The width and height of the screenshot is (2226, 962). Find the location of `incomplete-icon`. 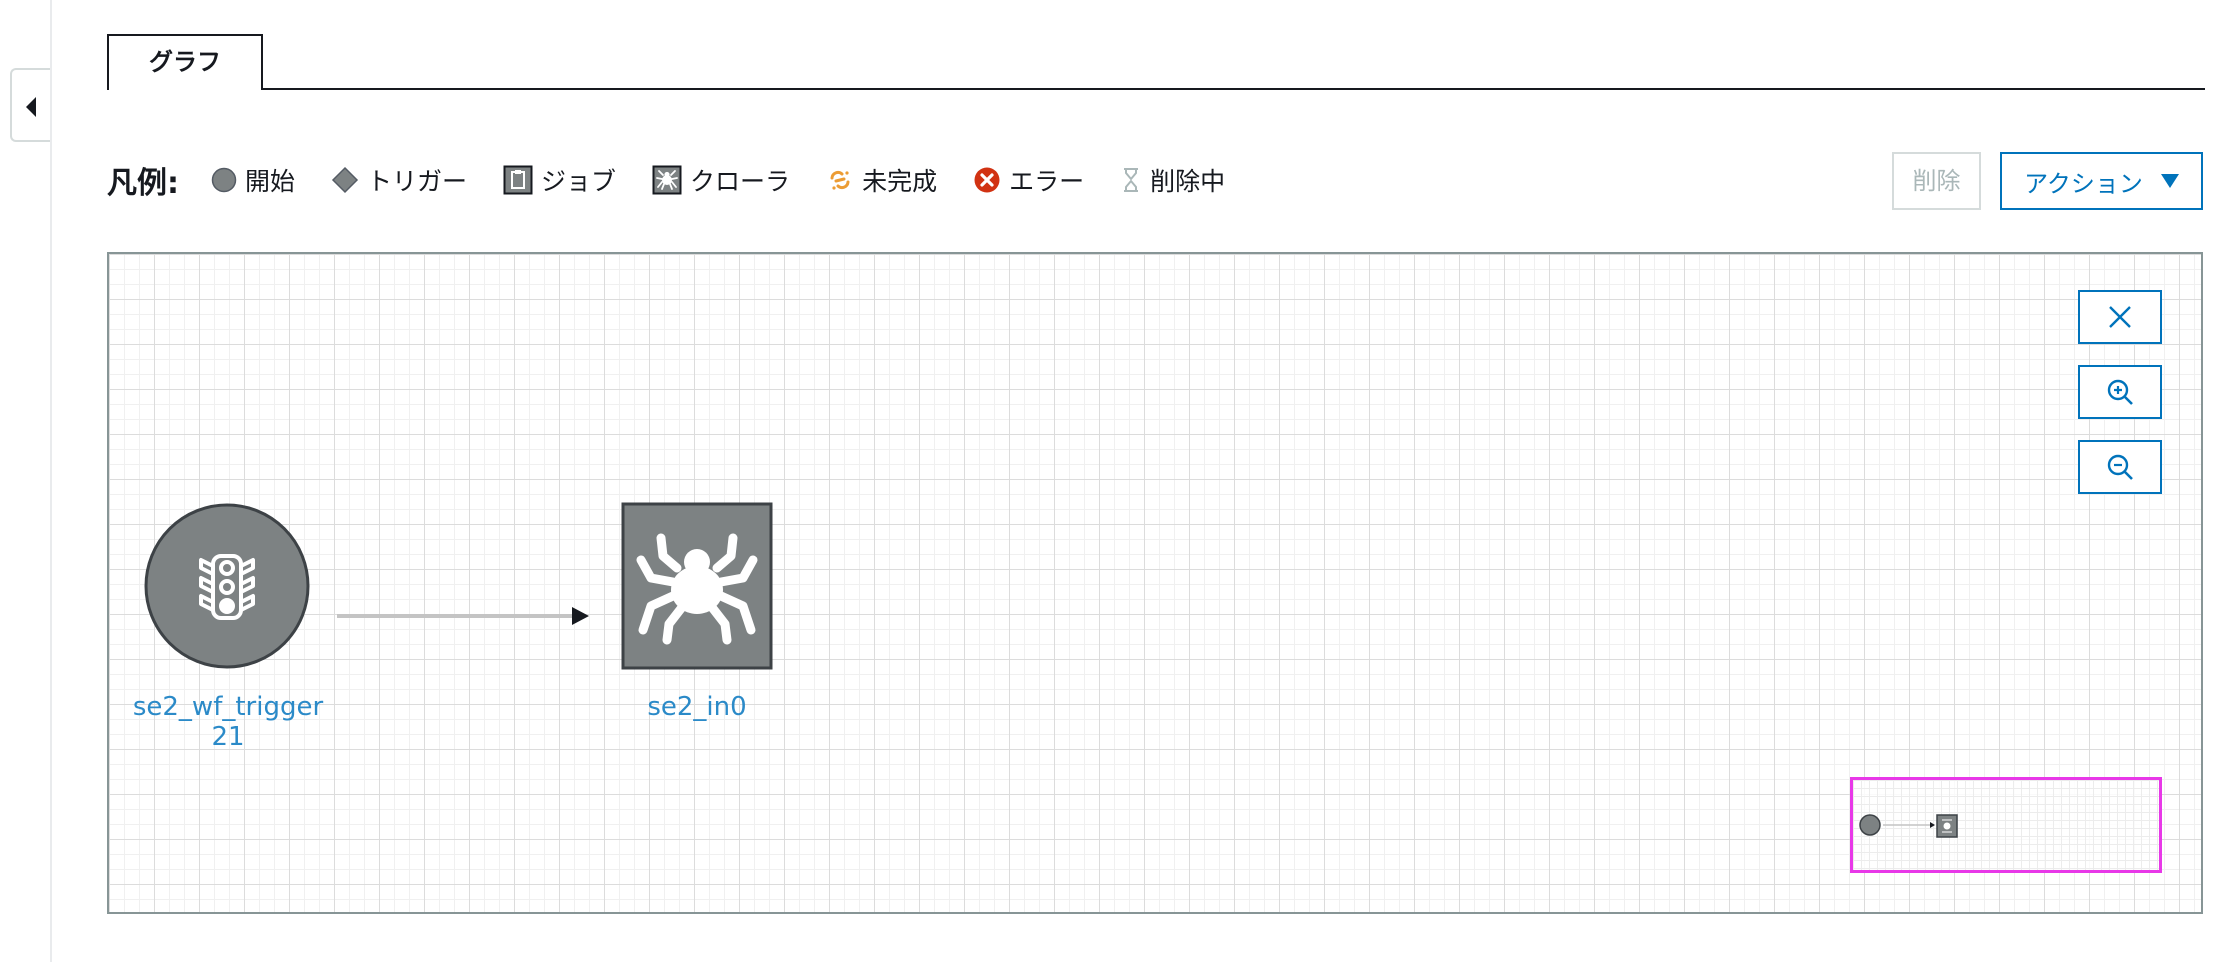

incomplete-icon is located at coordinates (840, 180).